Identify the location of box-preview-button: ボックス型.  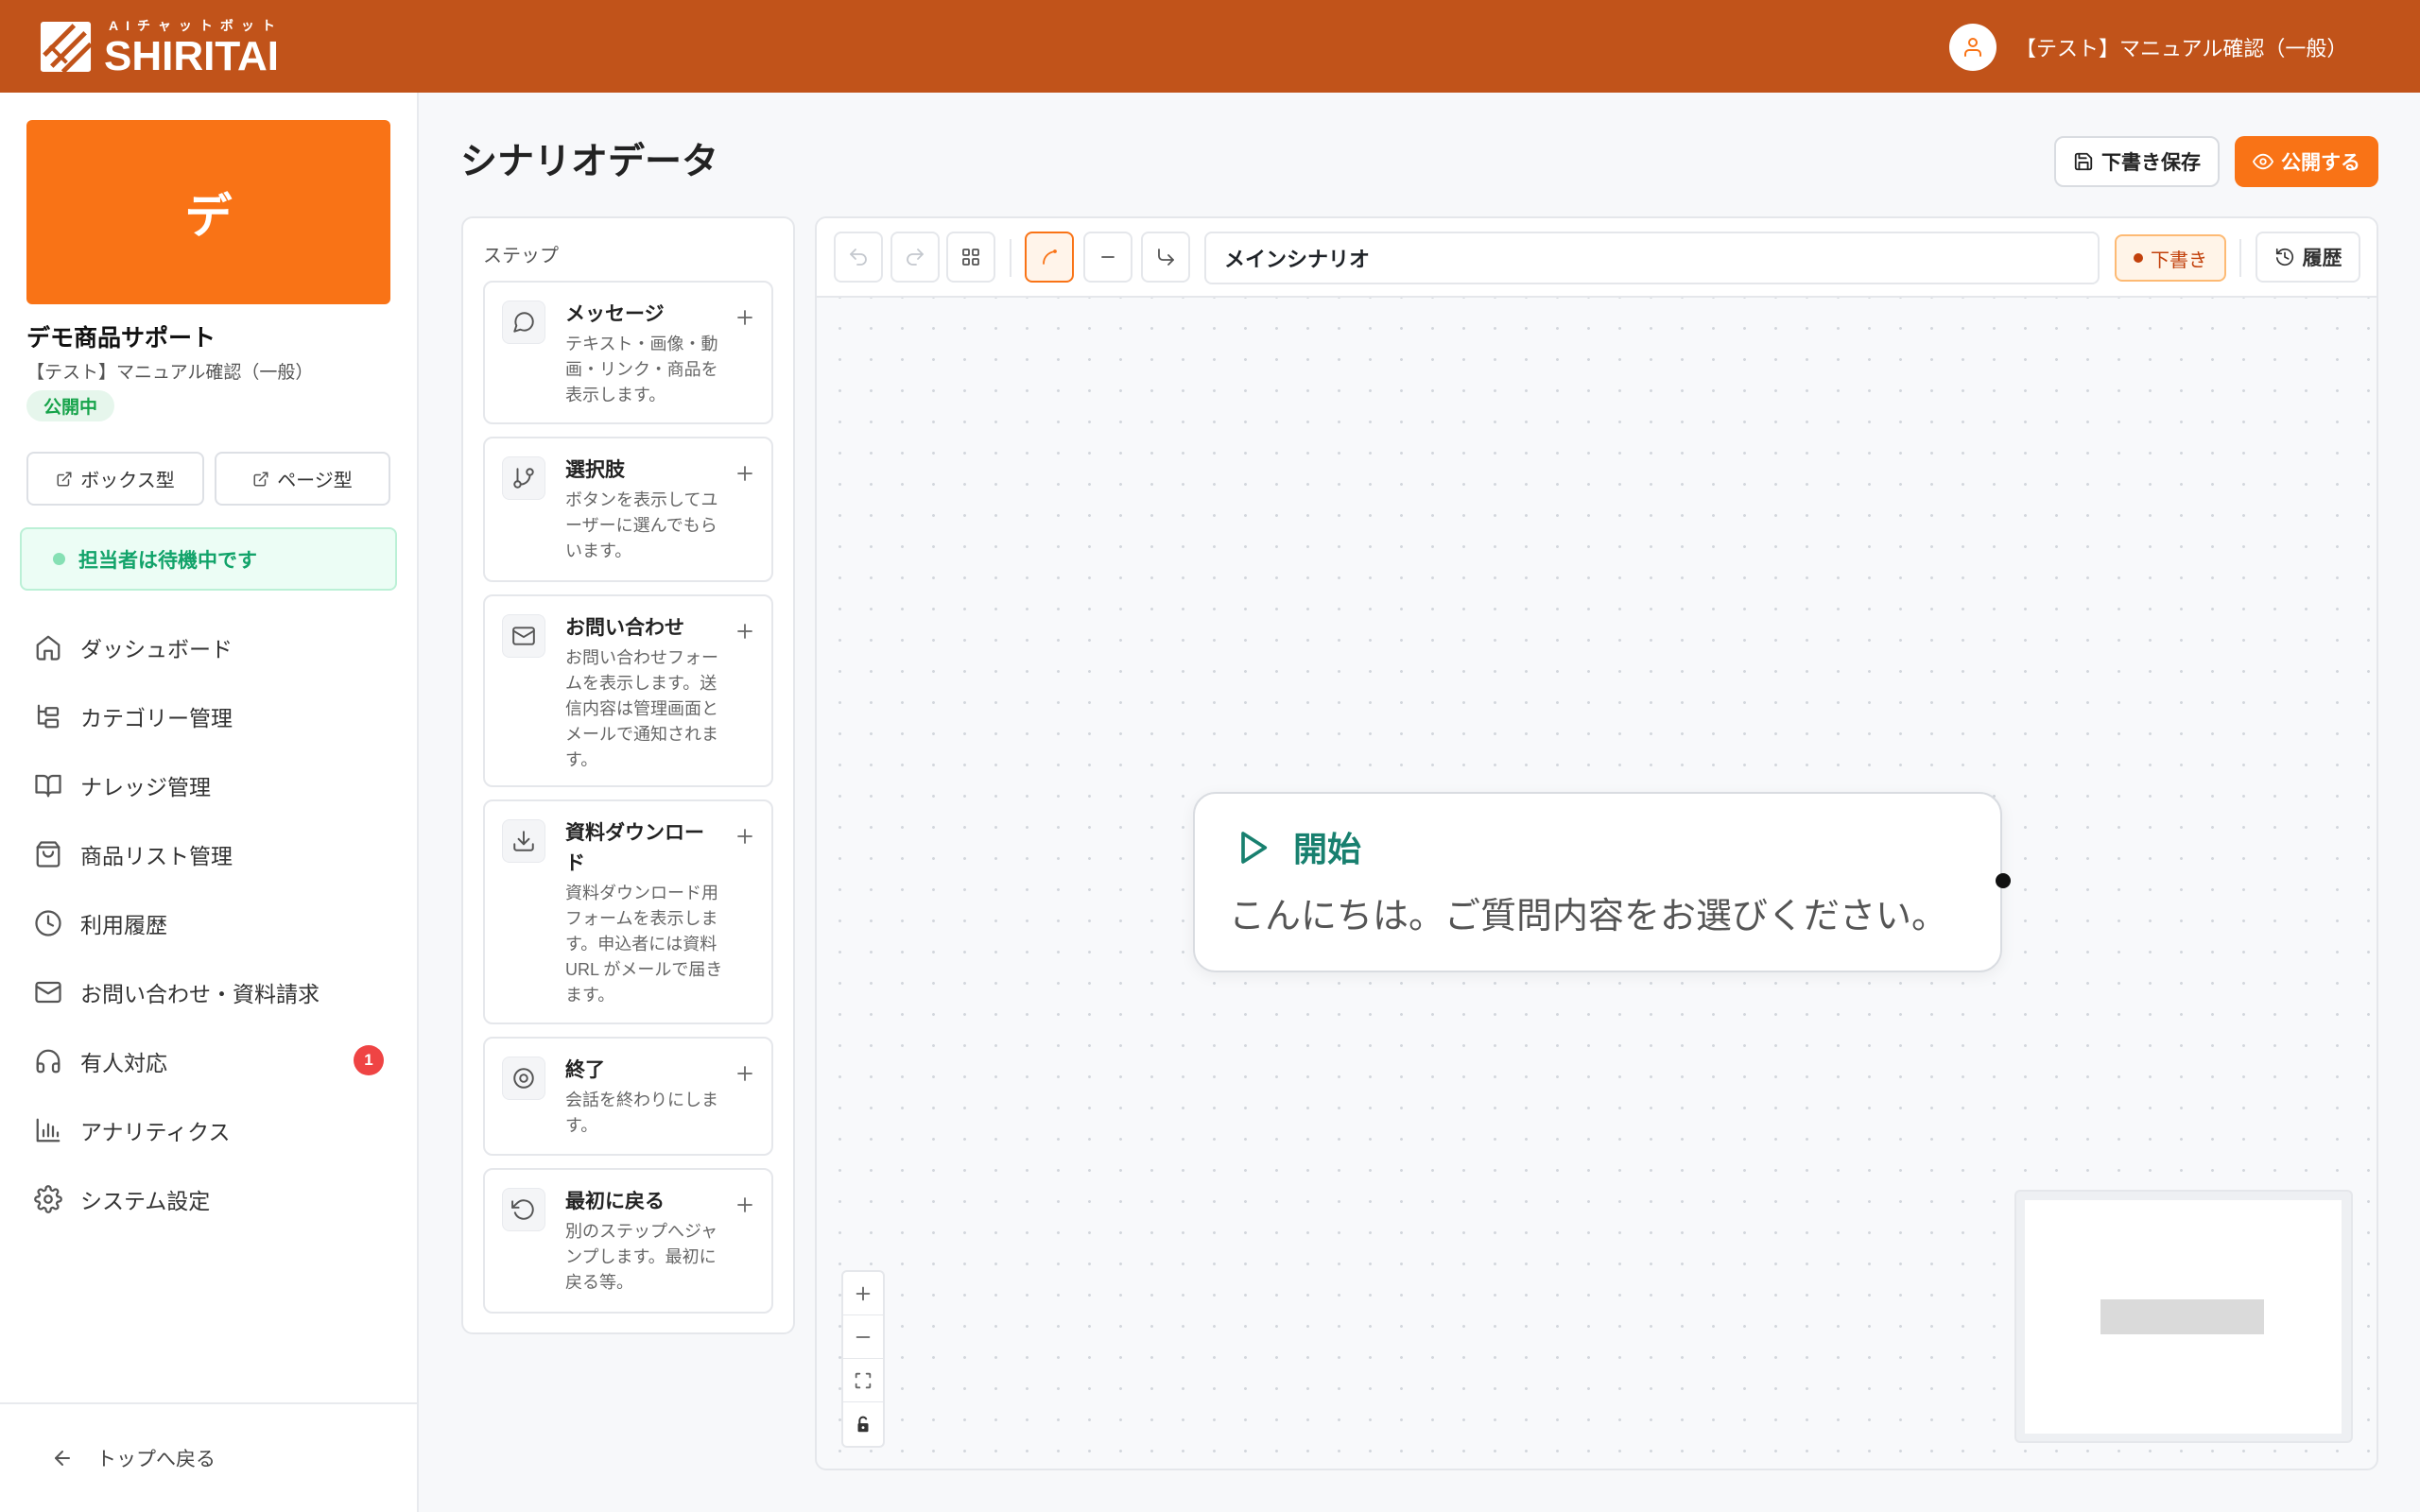
(115, 479).